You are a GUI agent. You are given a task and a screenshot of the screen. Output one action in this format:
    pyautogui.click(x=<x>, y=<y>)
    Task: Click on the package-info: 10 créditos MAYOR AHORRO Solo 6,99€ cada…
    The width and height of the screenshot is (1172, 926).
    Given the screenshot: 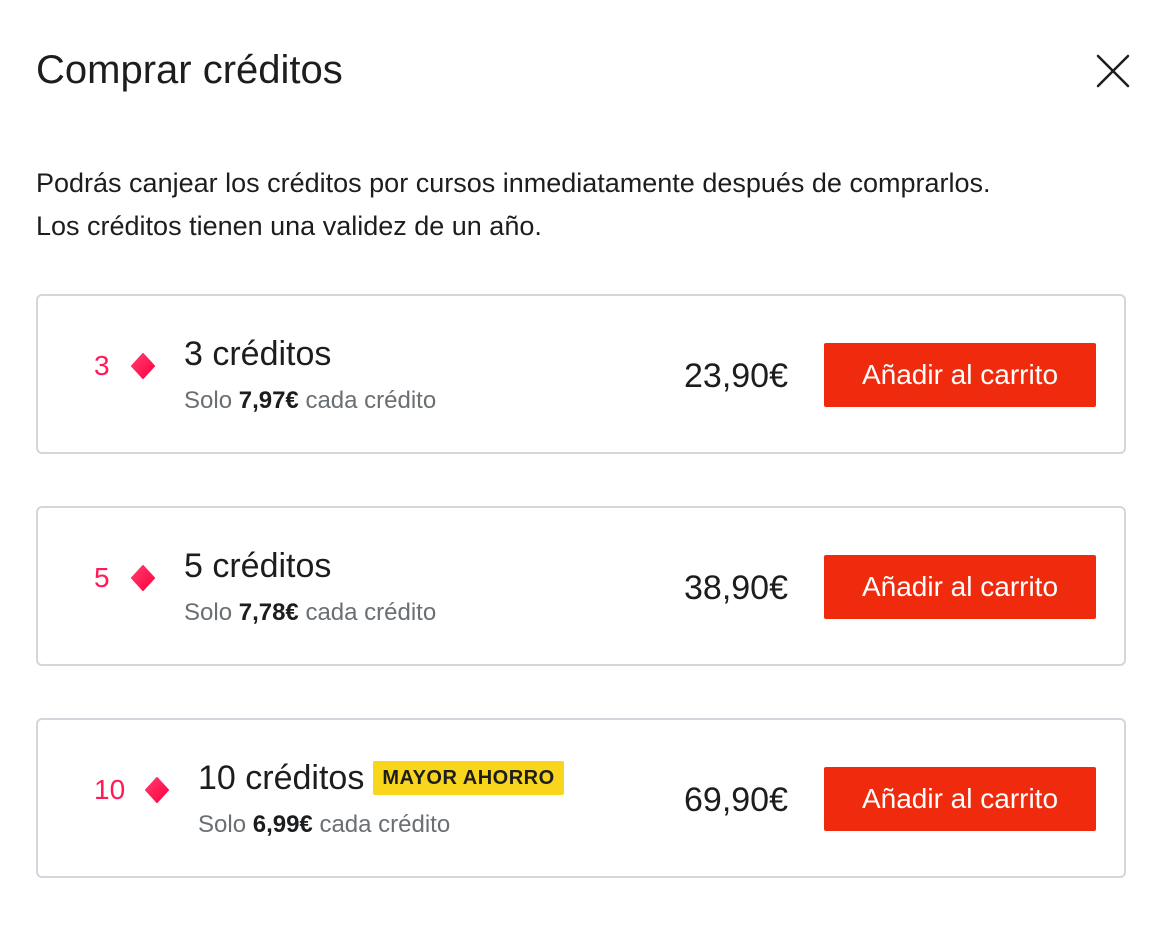 What is the action you would take?
    pyautogui.click(x=381, y=798)
    